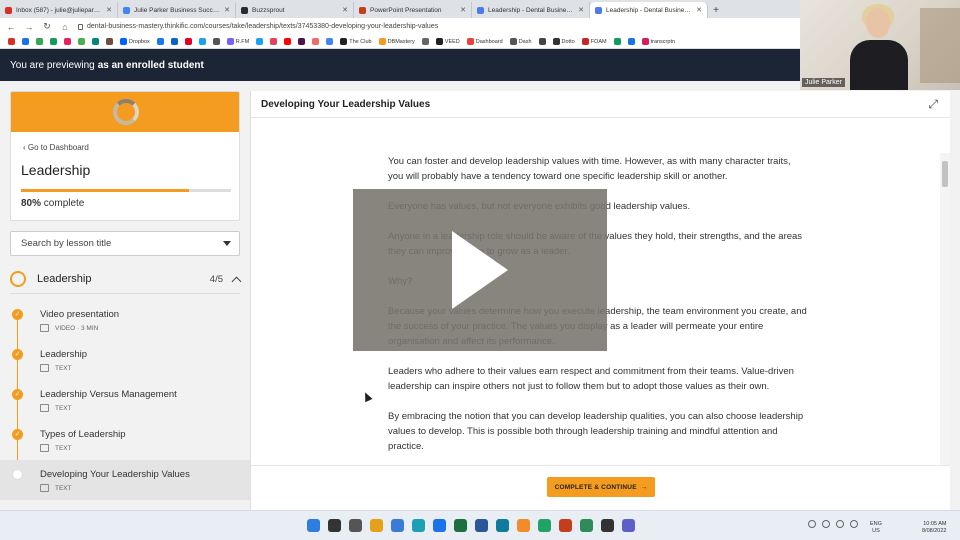  What do you see at coordinates (236, 281) in the screenshot?
I see `chevron-up-icon` at bounding box center [236, 281].